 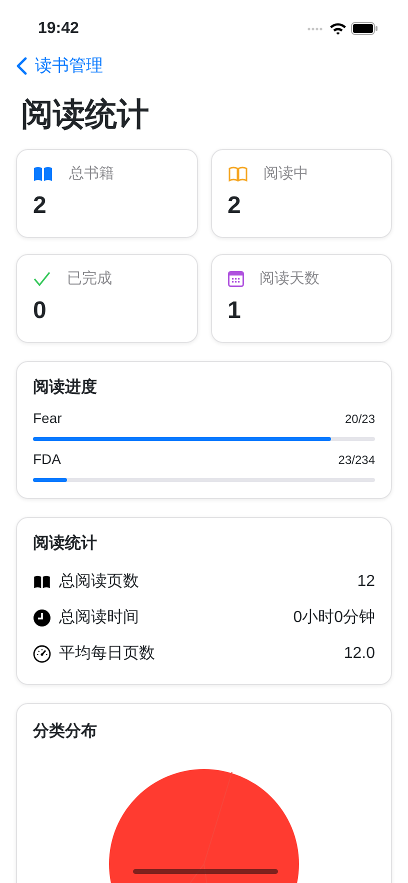 What do you see at coordinates (21, 65) in the screenshot?
I see `chevron-left-icon` at bounding box center [21, 65].